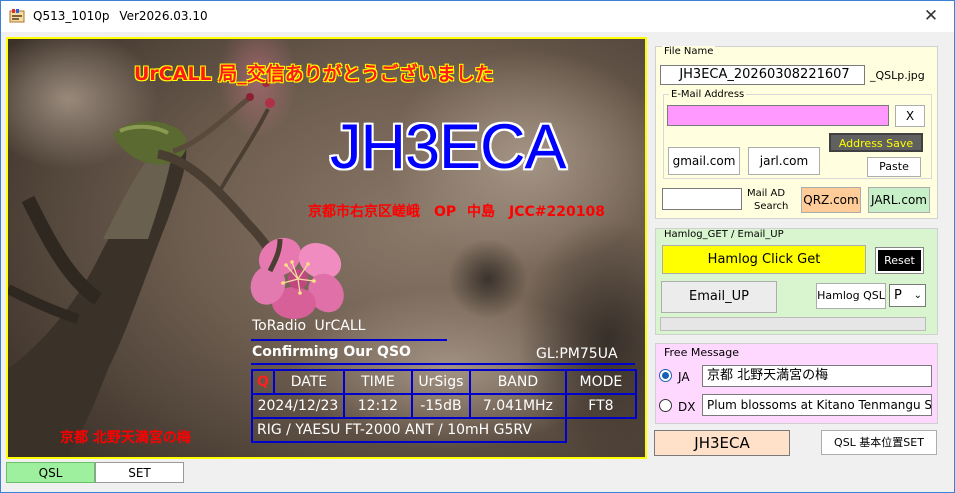 The image size is (955, 493). What do you see at coordinates (907, 295) in the screenshot?
I see `hamlog-qsl-select: P ⌄` at bounding box center [907, 295].